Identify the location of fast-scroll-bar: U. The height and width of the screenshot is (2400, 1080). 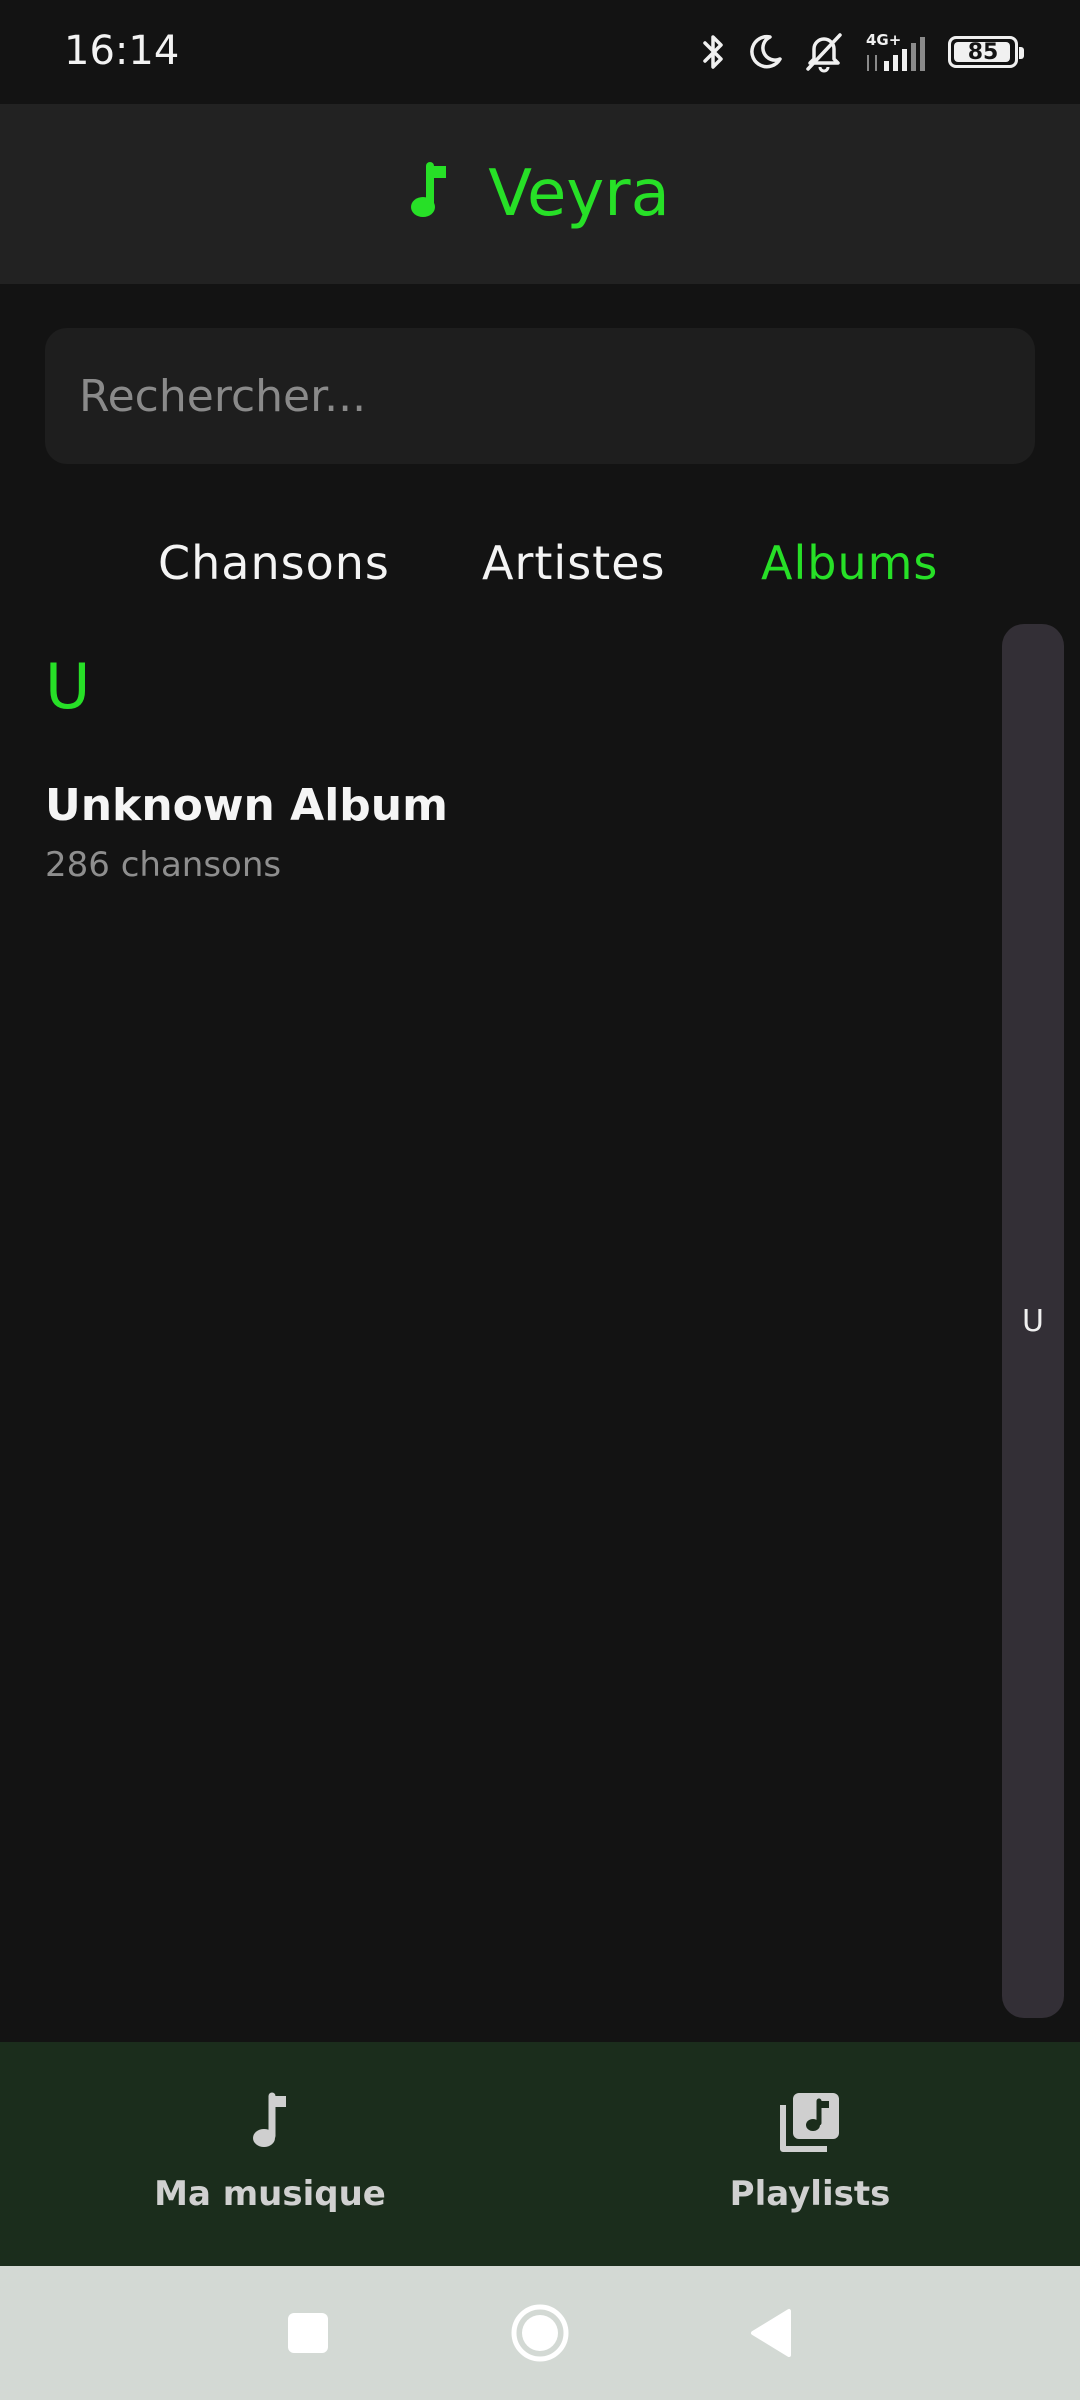
(1033, 1321).